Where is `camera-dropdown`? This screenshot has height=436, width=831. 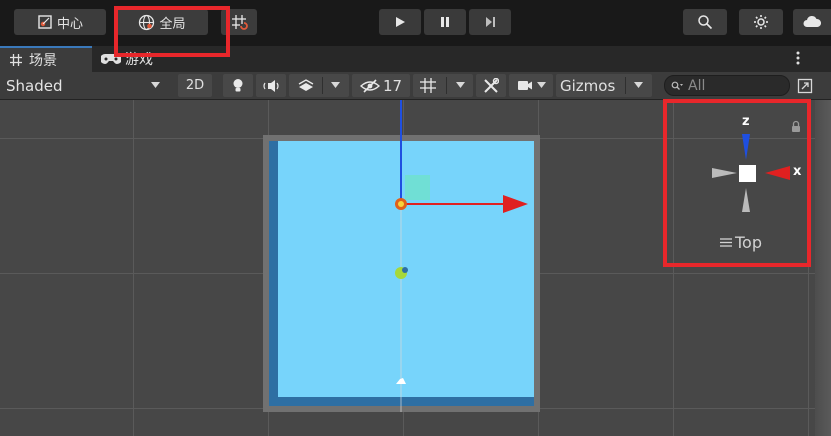
camera-dropdown is located at coordinates (531, 85).